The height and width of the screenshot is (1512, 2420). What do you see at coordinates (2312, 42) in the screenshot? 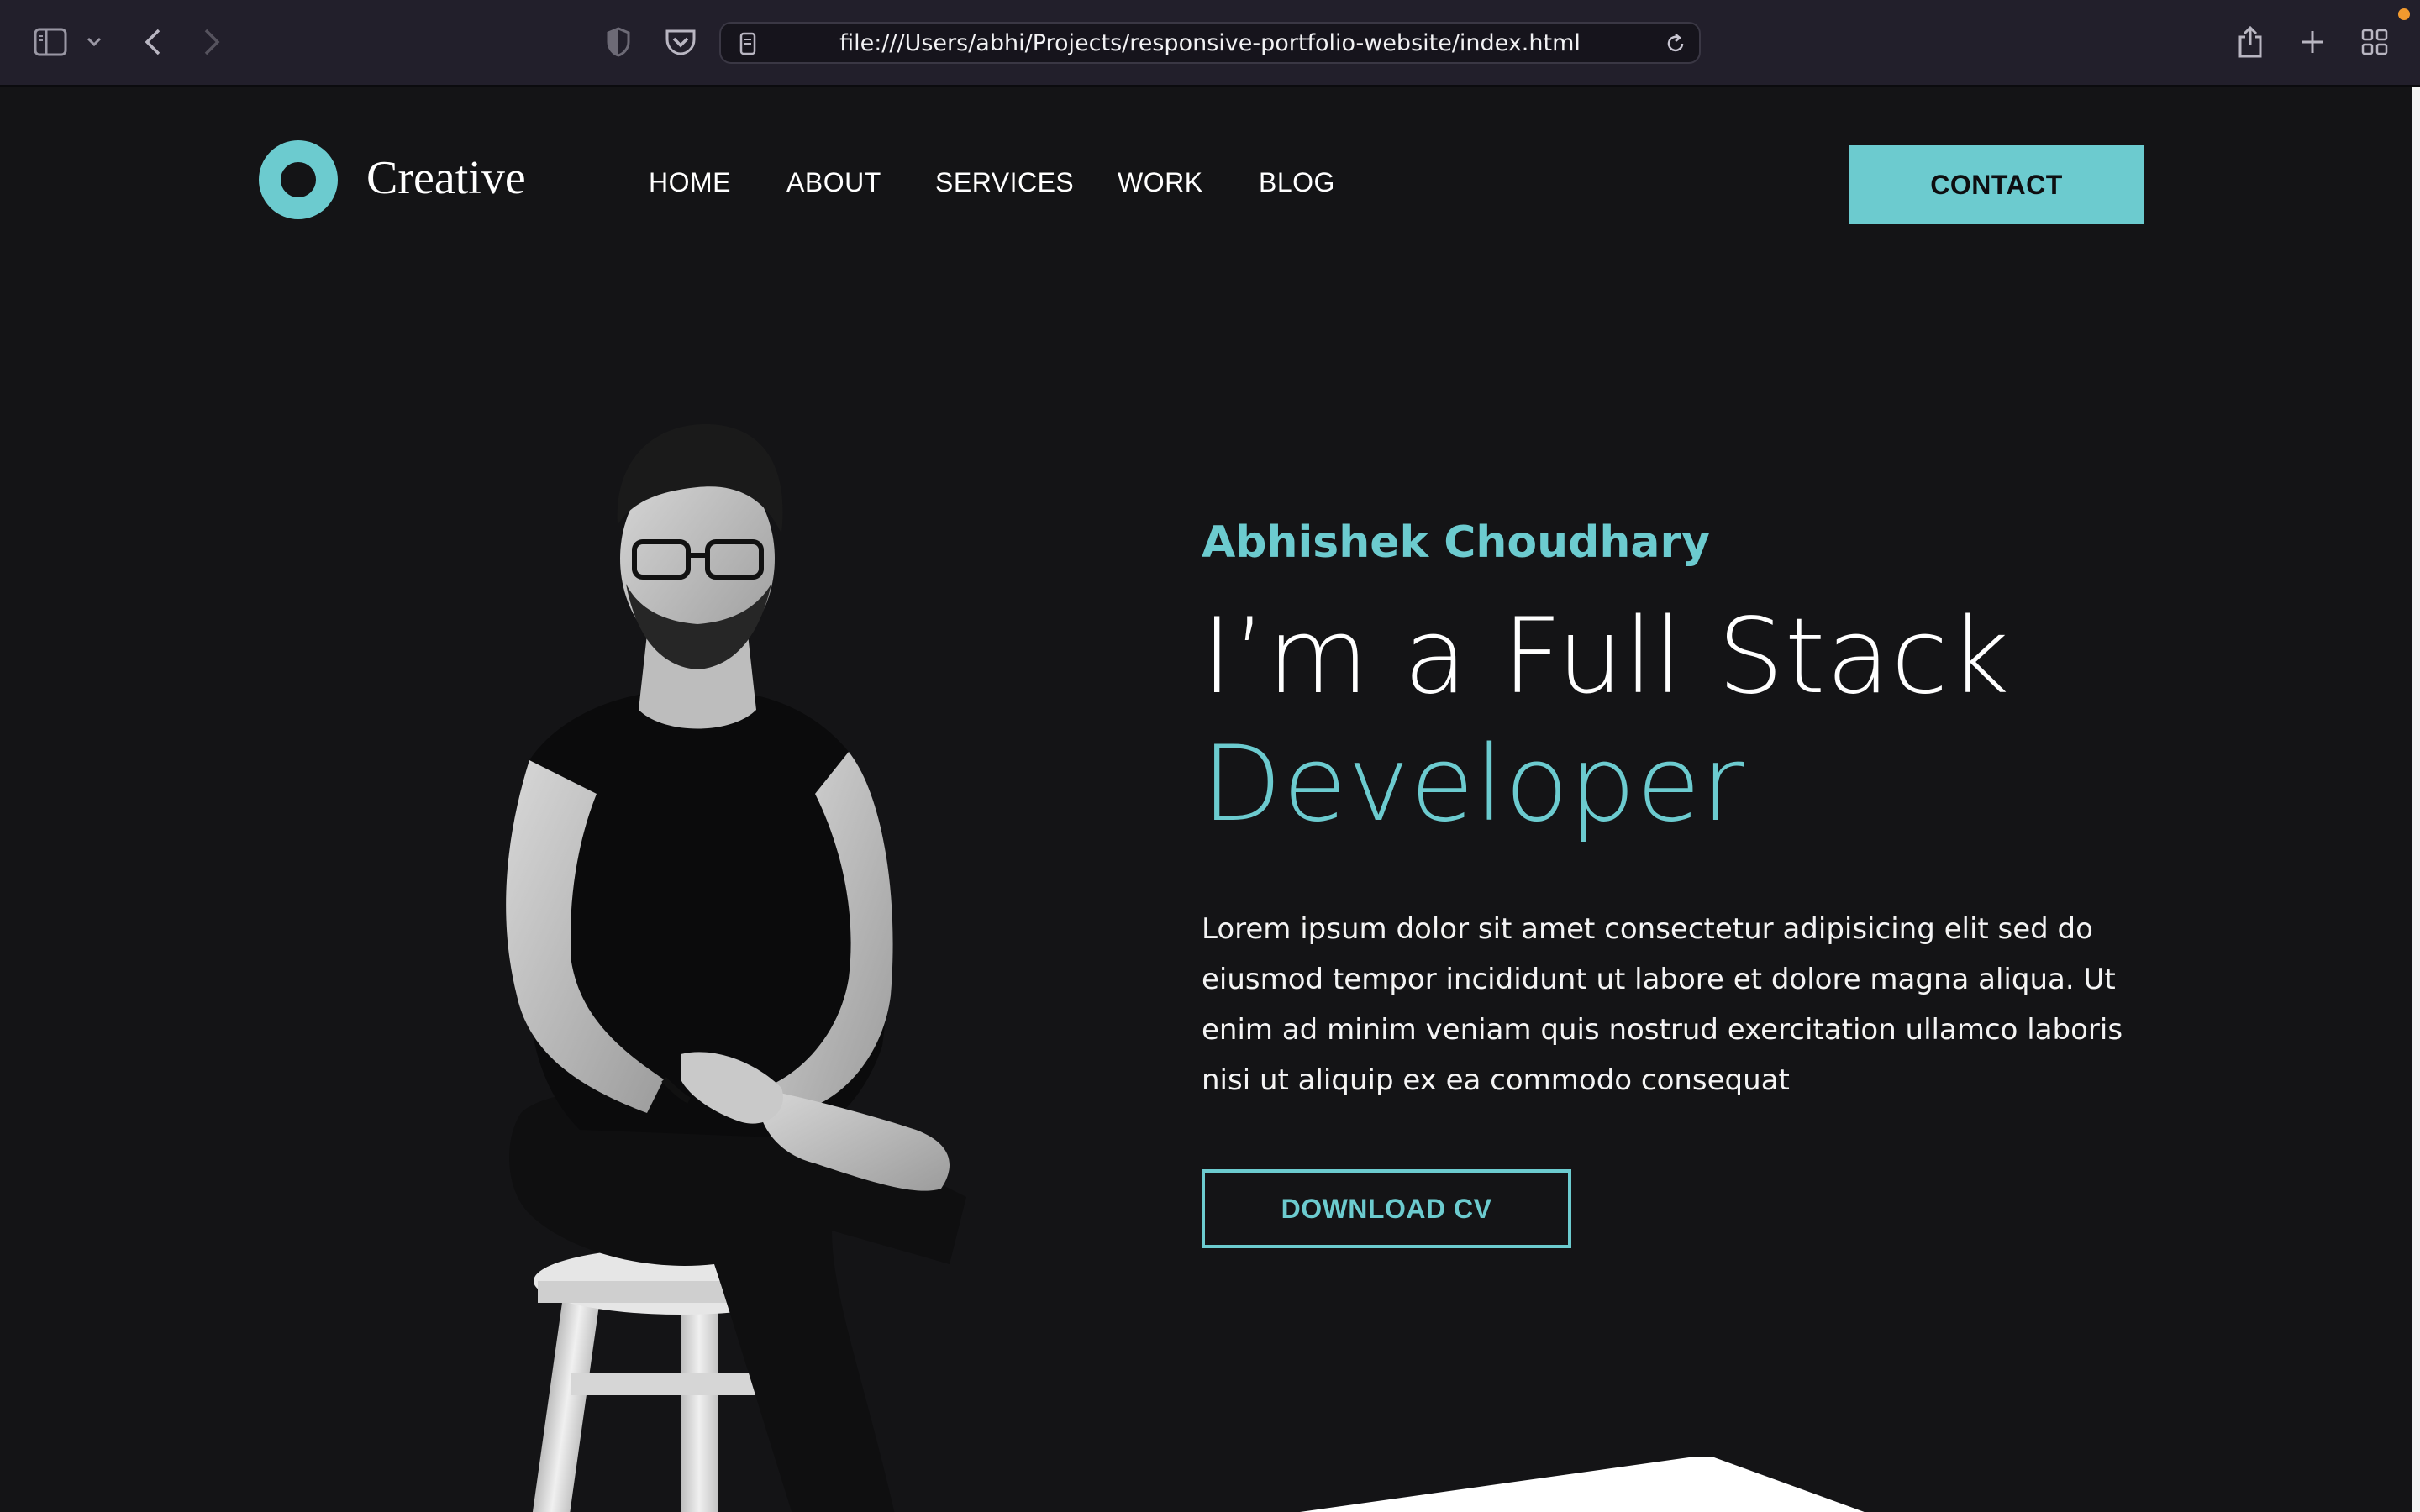
I see `plus-icon` at bounding box center [2312, 42].